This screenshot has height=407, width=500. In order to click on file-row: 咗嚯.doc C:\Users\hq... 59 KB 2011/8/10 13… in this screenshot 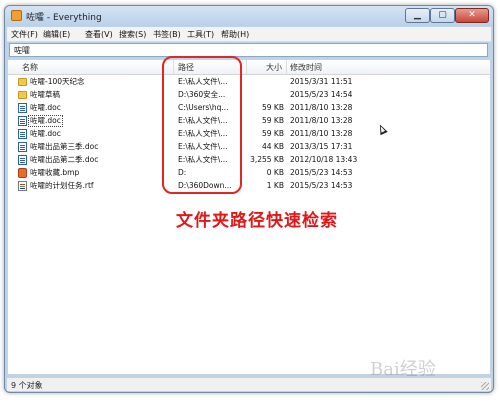, I will do `click(249, 108)`.